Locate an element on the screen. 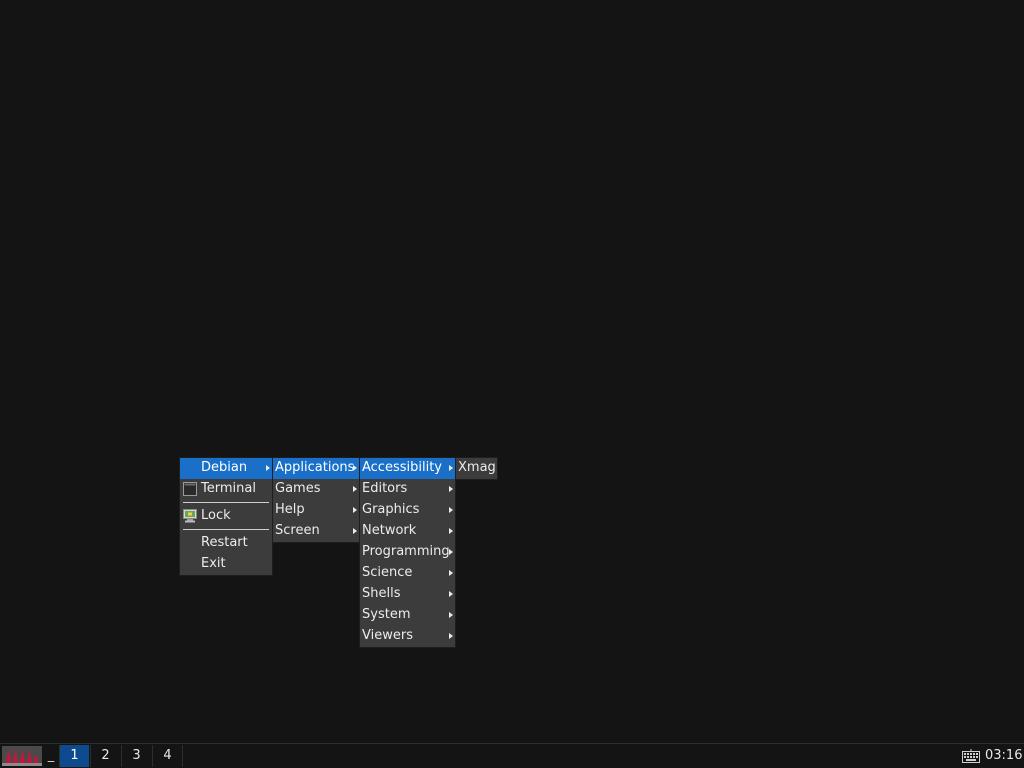 This screenshot has height=768, width=1024. menu-item-label: Programming is located at coordinates (406, 551).